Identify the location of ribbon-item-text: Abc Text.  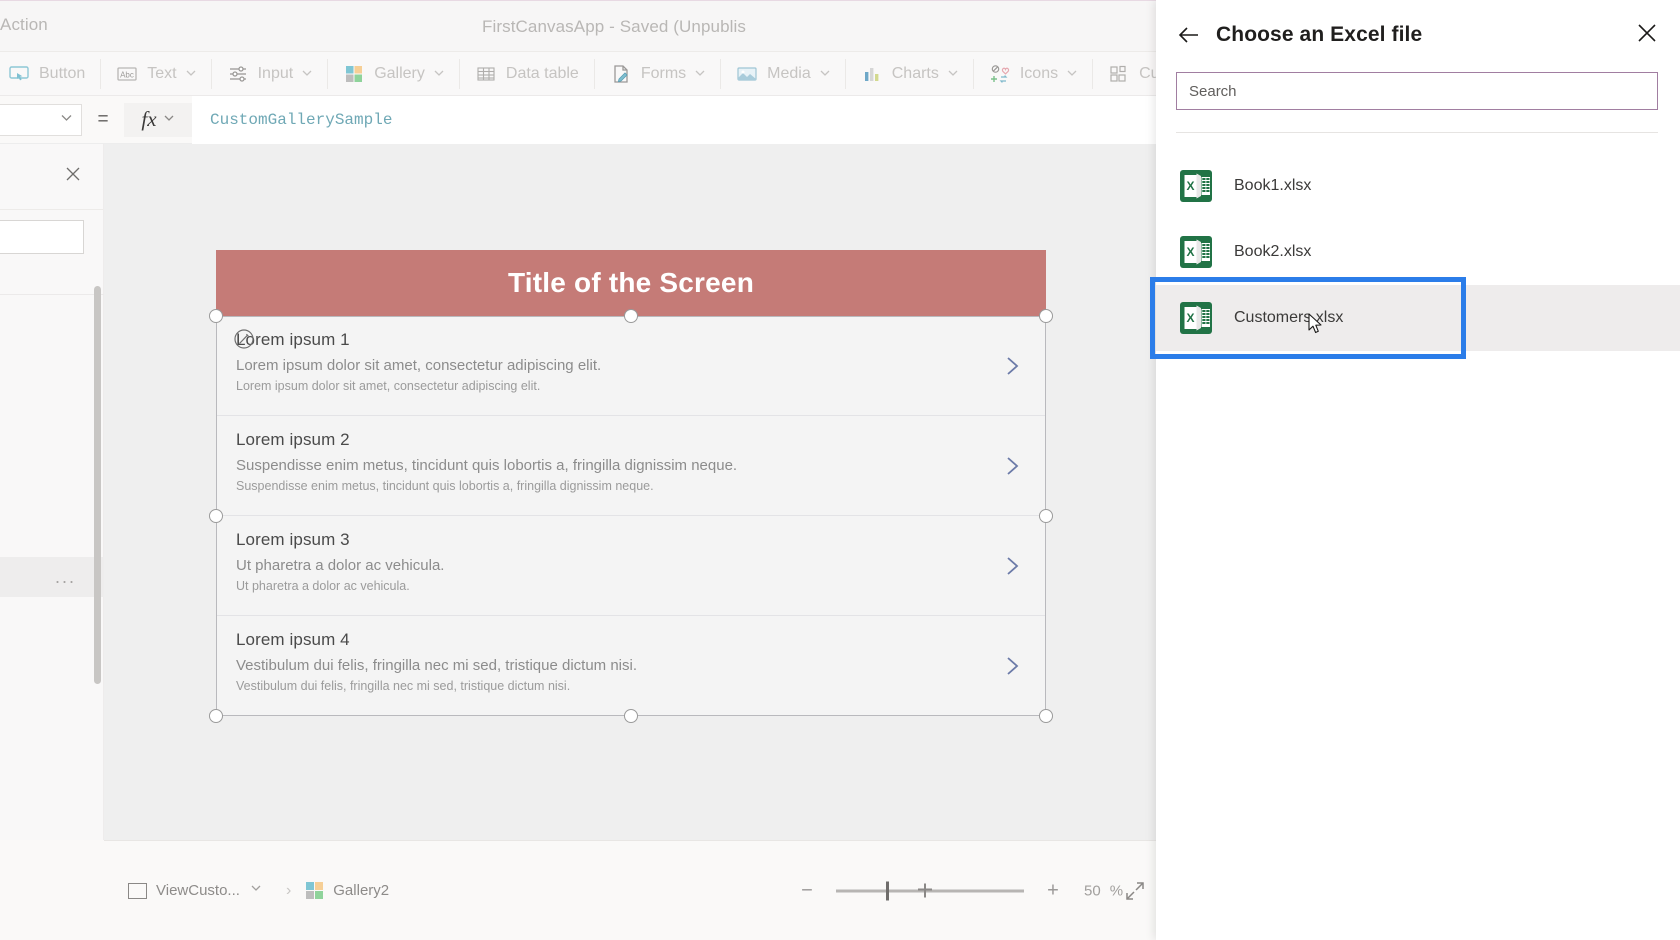
(155, 74).